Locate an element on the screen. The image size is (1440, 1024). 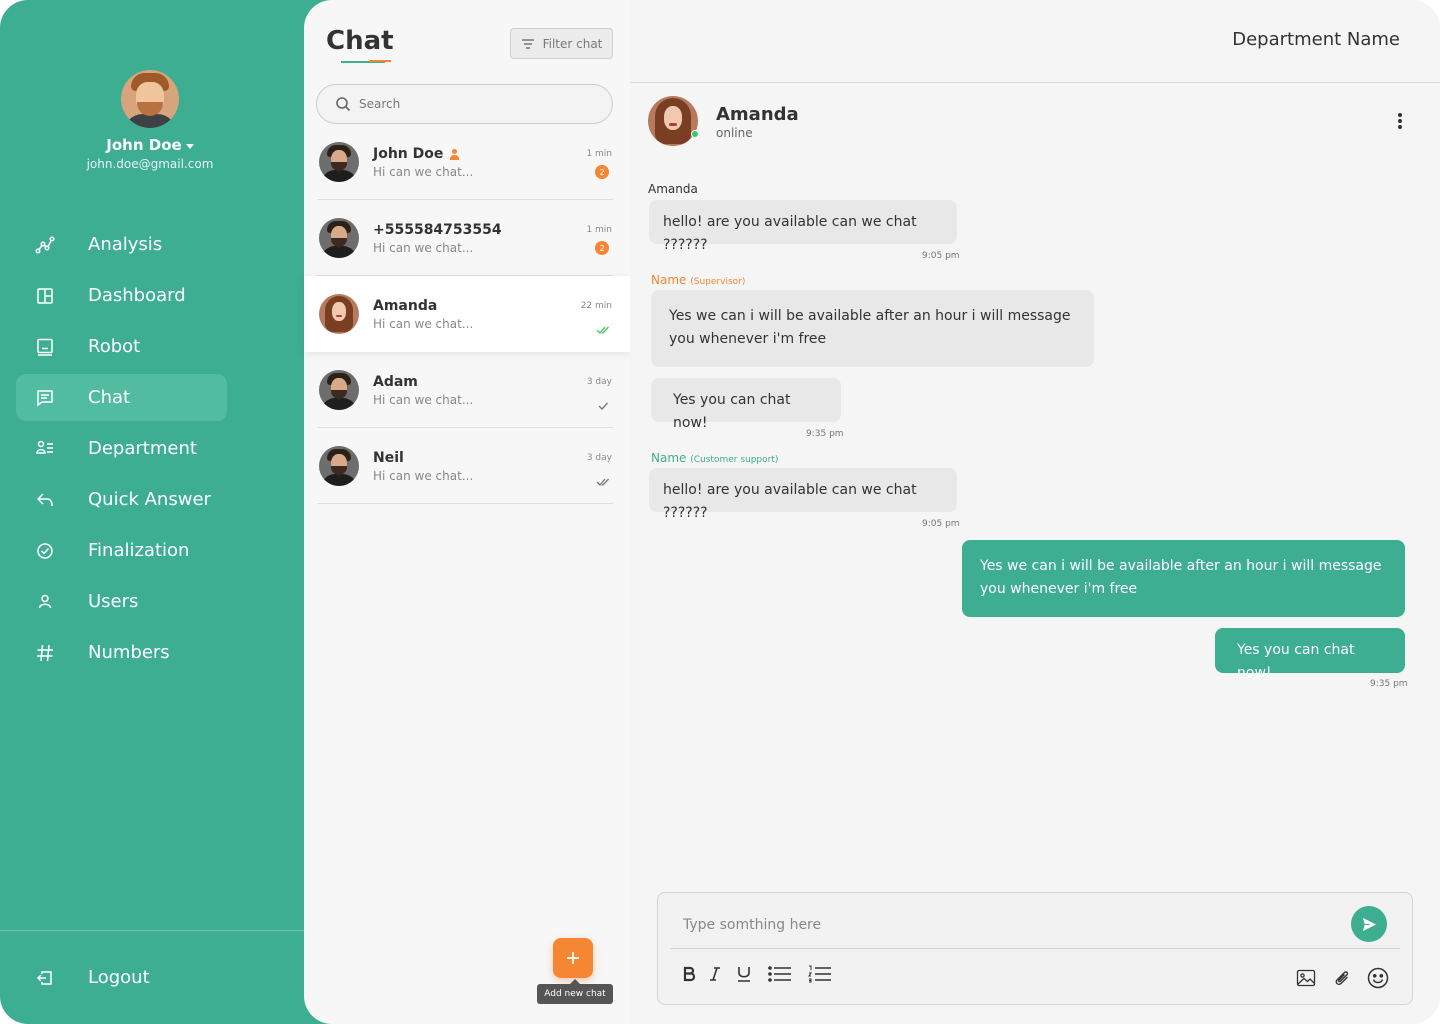
profile-name: John Doe is located at coordinates (144, 145).